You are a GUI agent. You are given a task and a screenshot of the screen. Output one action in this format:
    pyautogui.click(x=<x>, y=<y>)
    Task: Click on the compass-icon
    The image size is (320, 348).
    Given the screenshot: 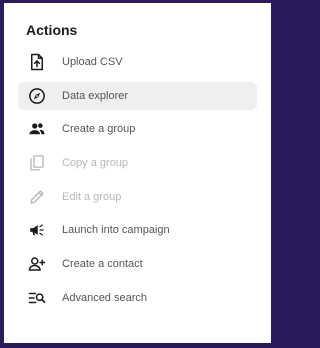 What is the action you would take?
    pyautogui.click(x=37, y=96)
    